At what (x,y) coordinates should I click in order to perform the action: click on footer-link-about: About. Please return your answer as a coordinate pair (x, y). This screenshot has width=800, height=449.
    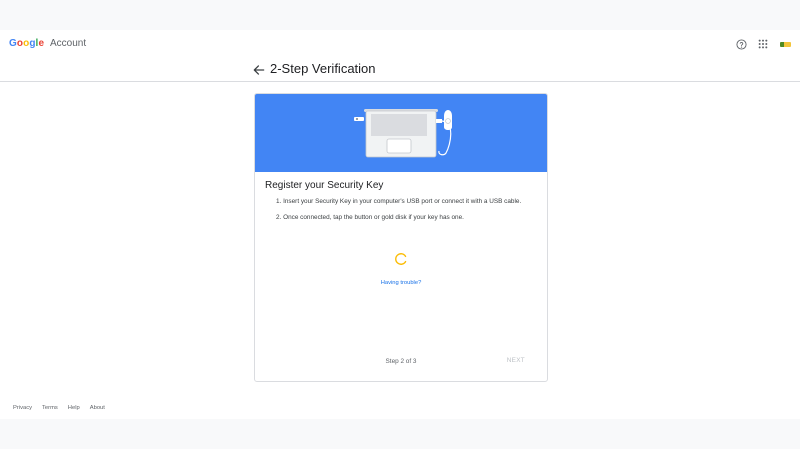
    Looking at the image, I should click on (97, 408).